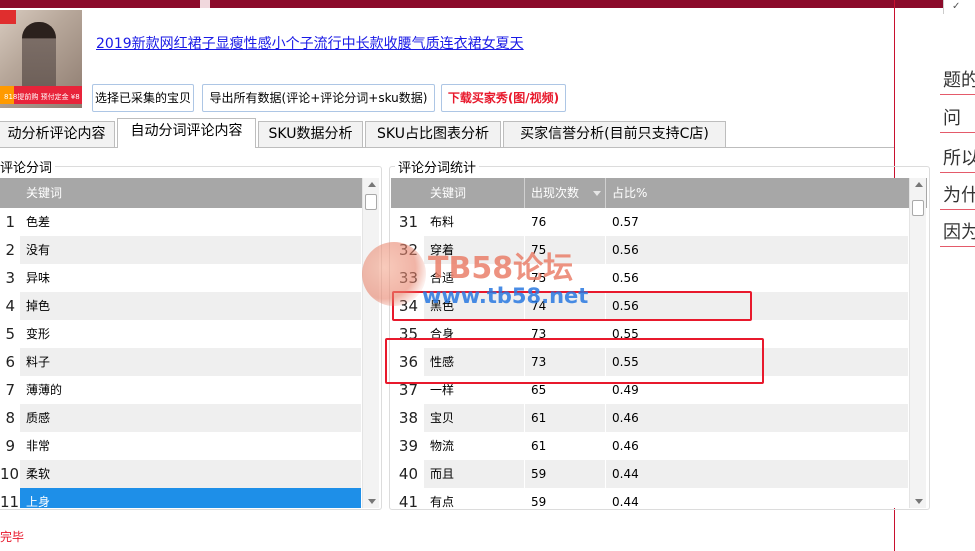  Describe the element at coordinates (7, 390) in the screenshot. I see `row-number: 7` at that location.